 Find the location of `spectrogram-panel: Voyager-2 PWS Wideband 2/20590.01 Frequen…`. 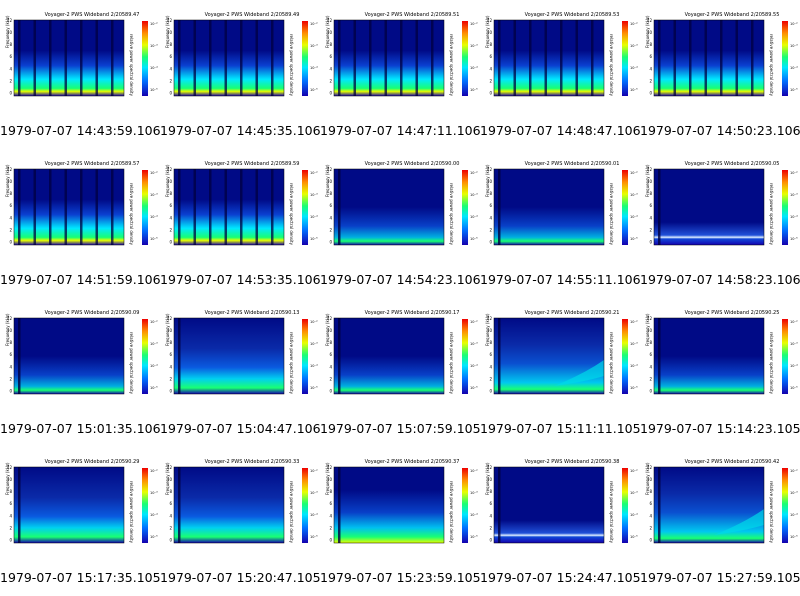

spectrogram-panel: Voyager-2 PWS Wideband 2/20590.01 Frequen… is located at coordinates (560, 223).